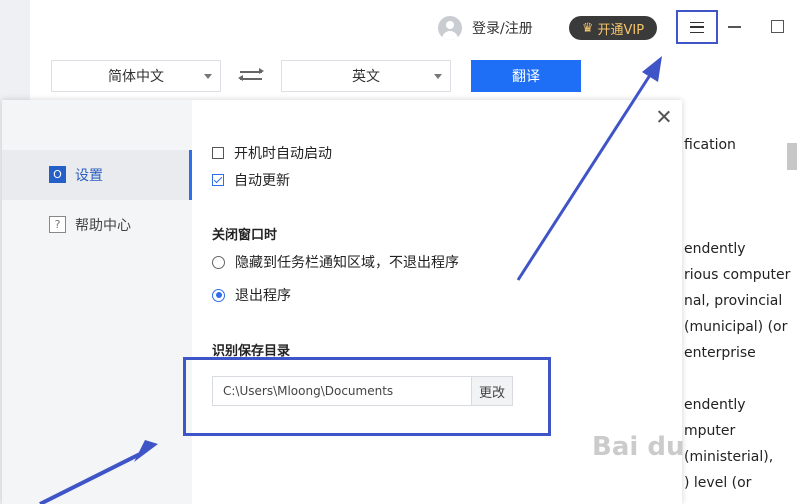 This screenshot has width=801, height=504. I want to click on exit-program-label: 退出程序, so click(263, 296).